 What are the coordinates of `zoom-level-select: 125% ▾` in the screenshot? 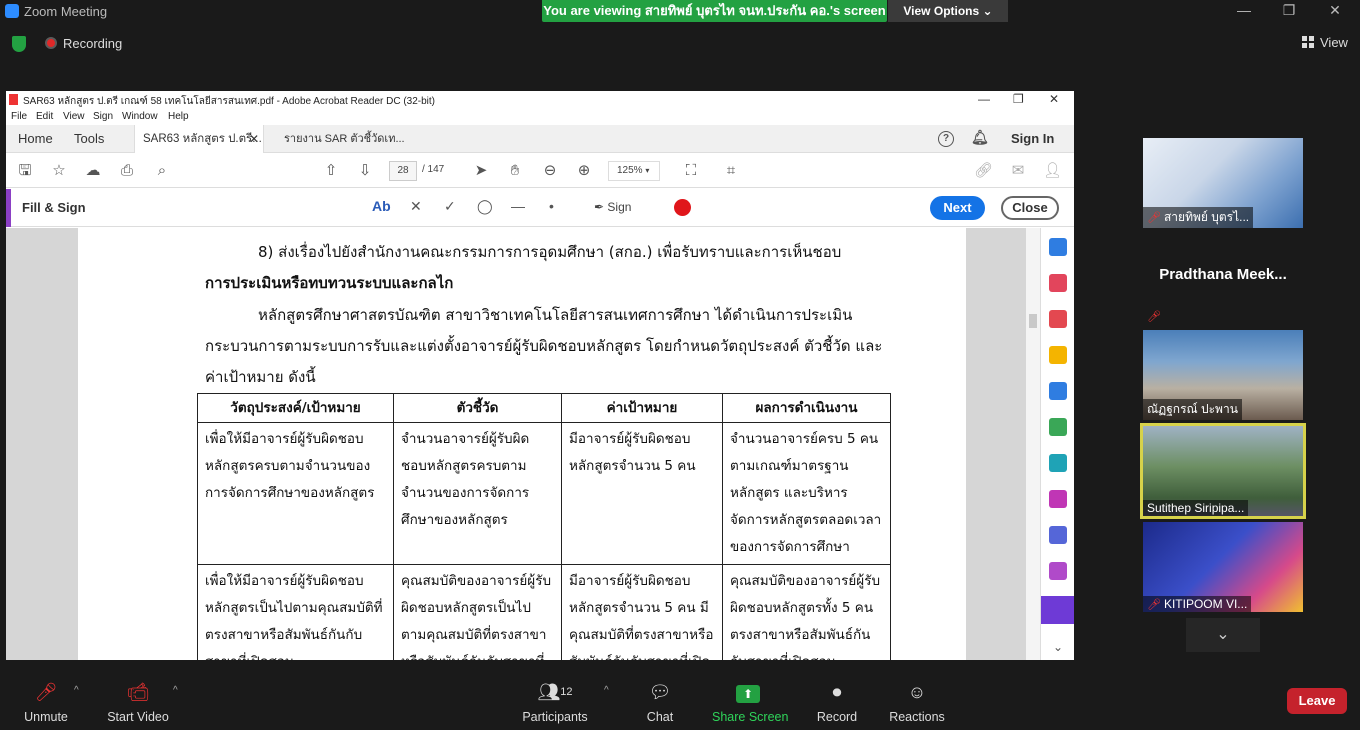 It's located at (634, 171).